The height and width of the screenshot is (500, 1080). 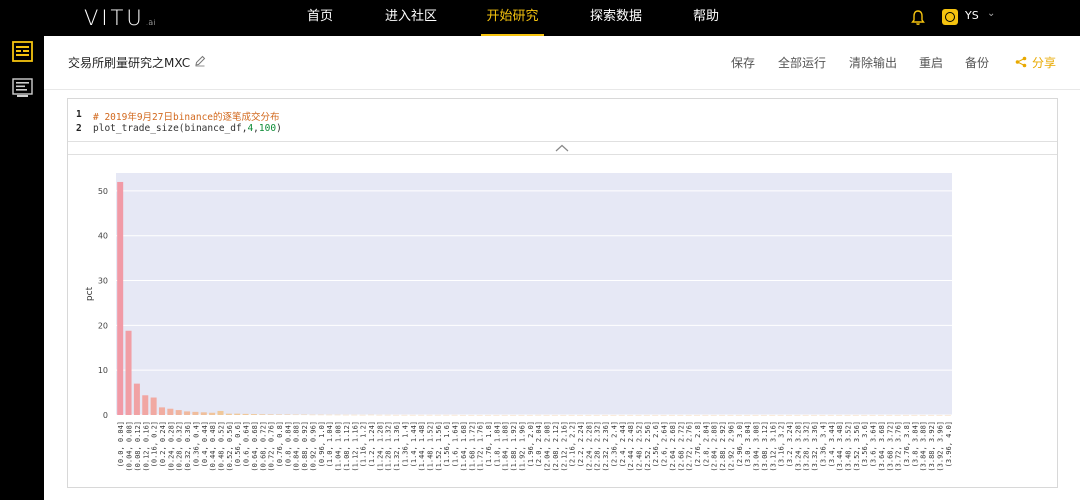 What do you see at coordinates (105, 415) in the screenshot?
I see `y-tick-label: 0` at bounding box center [105, 415].